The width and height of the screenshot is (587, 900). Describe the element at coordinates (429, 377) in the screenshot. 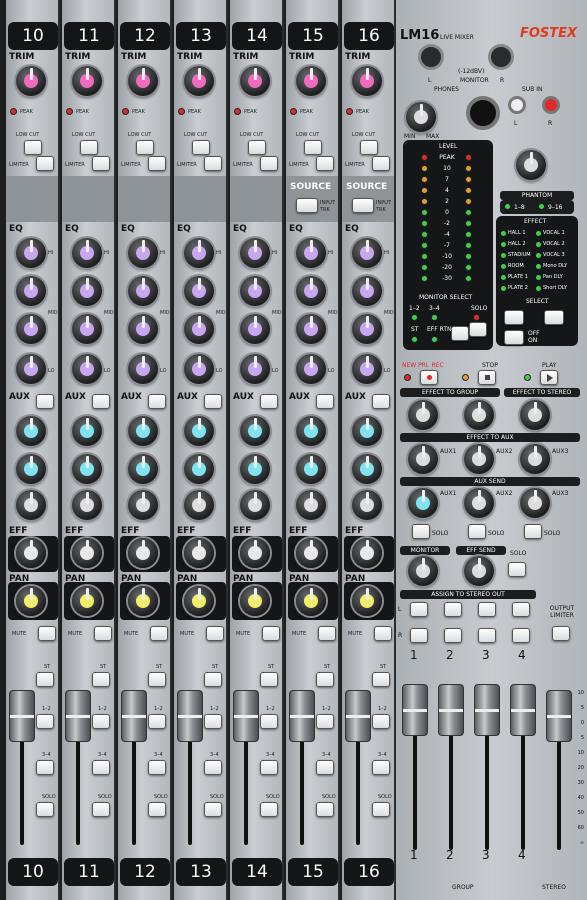

I see `rec-button` at that location.